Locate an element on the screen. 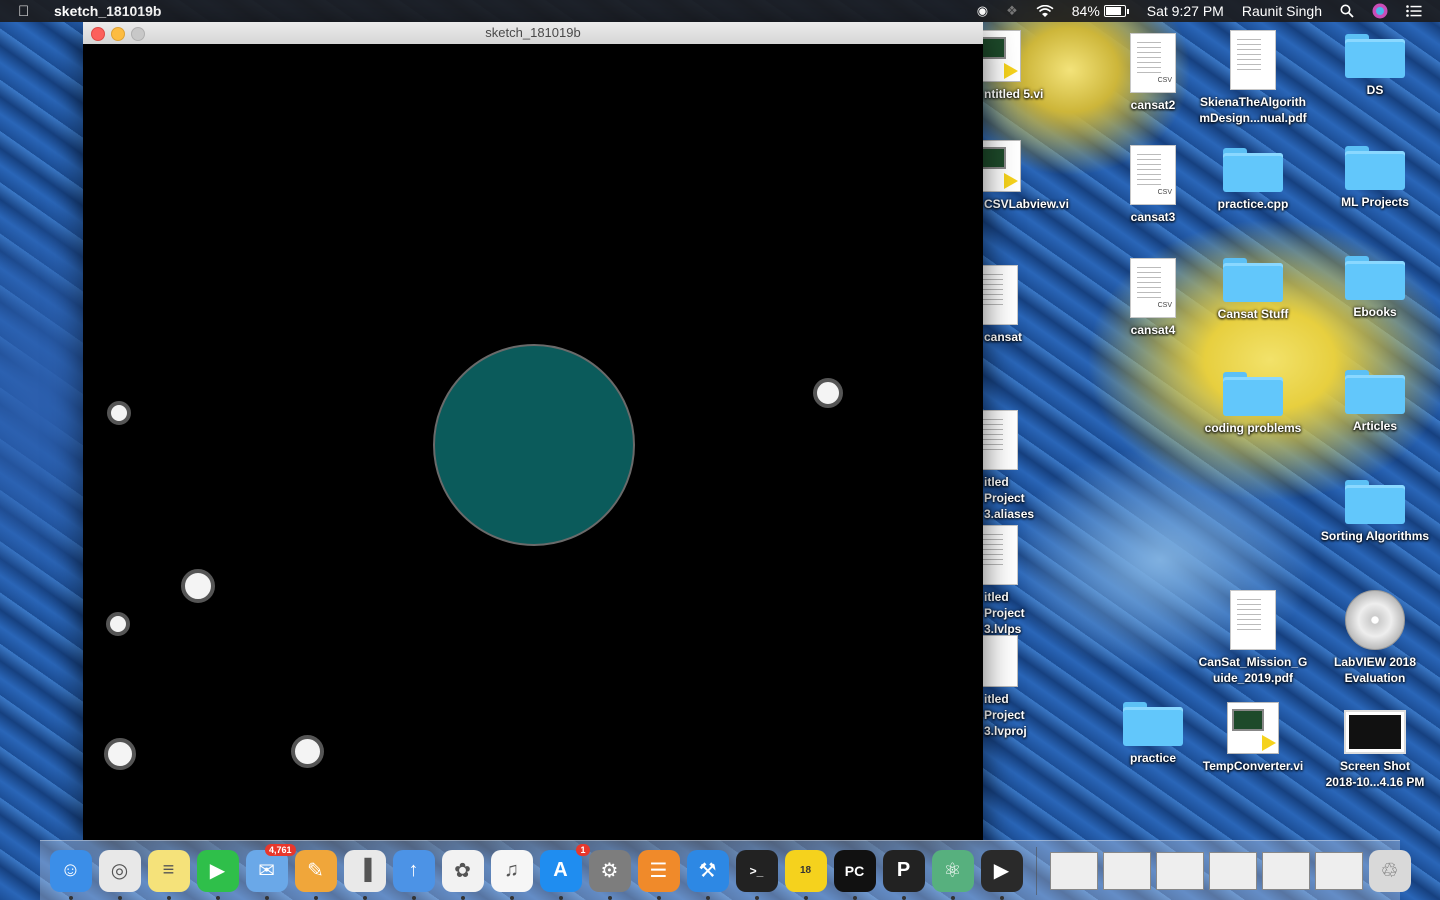 The width and height of the screenshot is (1440, 900). desktop-item: practice.cpp is located at coordinates (1253, 180).